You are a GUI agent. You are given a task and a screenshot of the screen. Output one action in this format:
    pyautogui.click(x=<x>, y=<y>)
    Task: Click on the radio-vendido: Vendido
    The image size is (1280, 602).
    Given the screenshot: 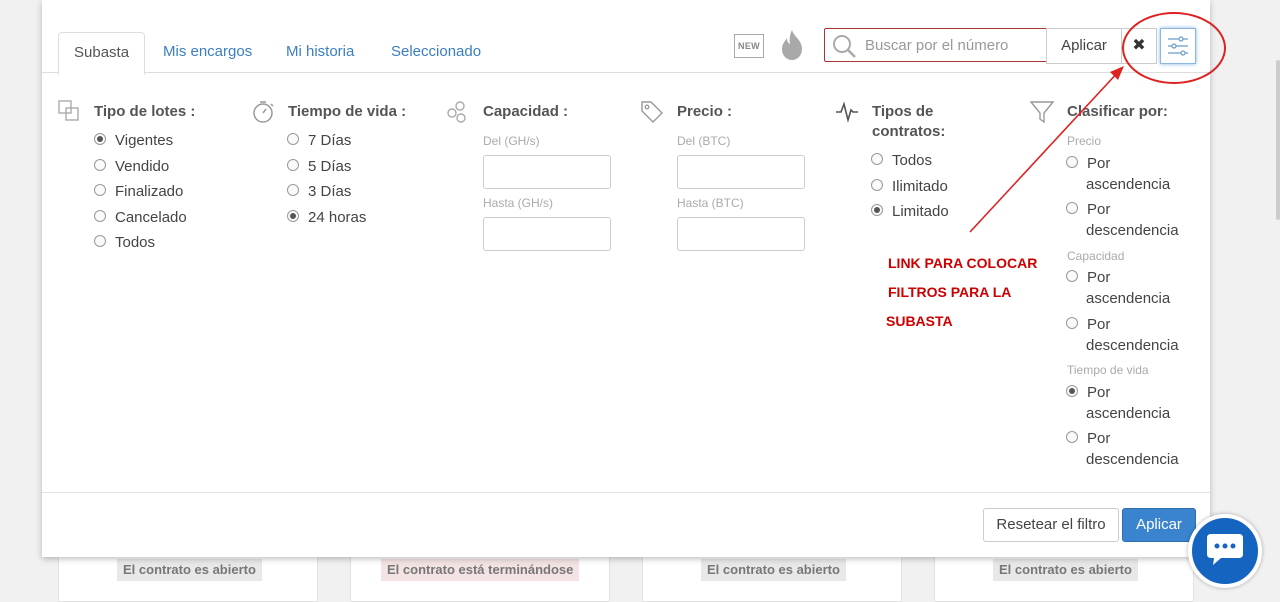 What is the action you would take?
    pyautogui.click(x=131, y=169)
    